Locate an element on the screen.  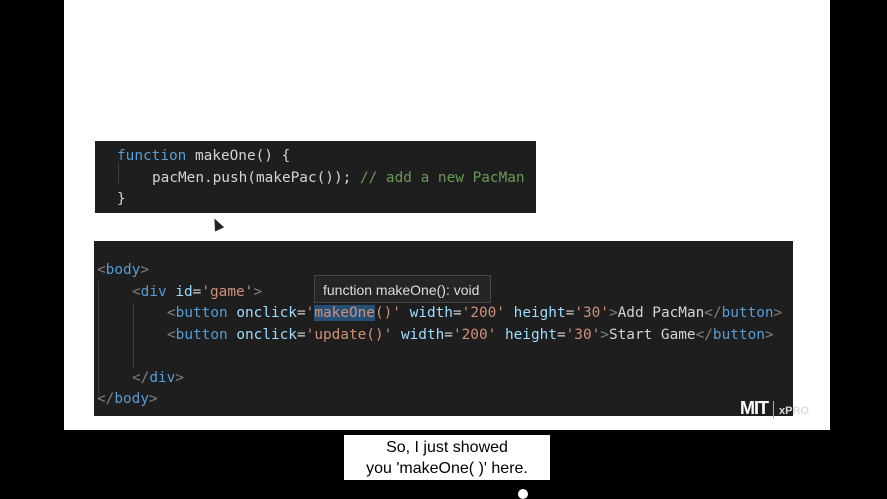
code-text: pacMen.push(makePac()); is located at coordinates (252, 178).